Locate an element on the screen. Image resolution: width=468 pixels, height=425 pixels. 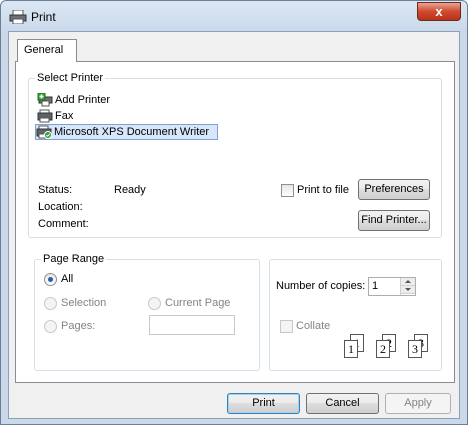
preferences-button: Preferences is located at coordinates (394, 189).